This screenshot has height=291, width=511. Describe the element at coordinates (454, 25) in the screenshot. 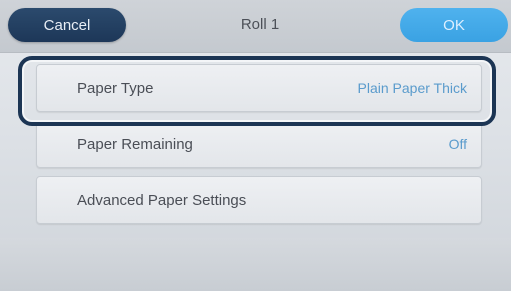

I see `ok-button: OK` at that location.